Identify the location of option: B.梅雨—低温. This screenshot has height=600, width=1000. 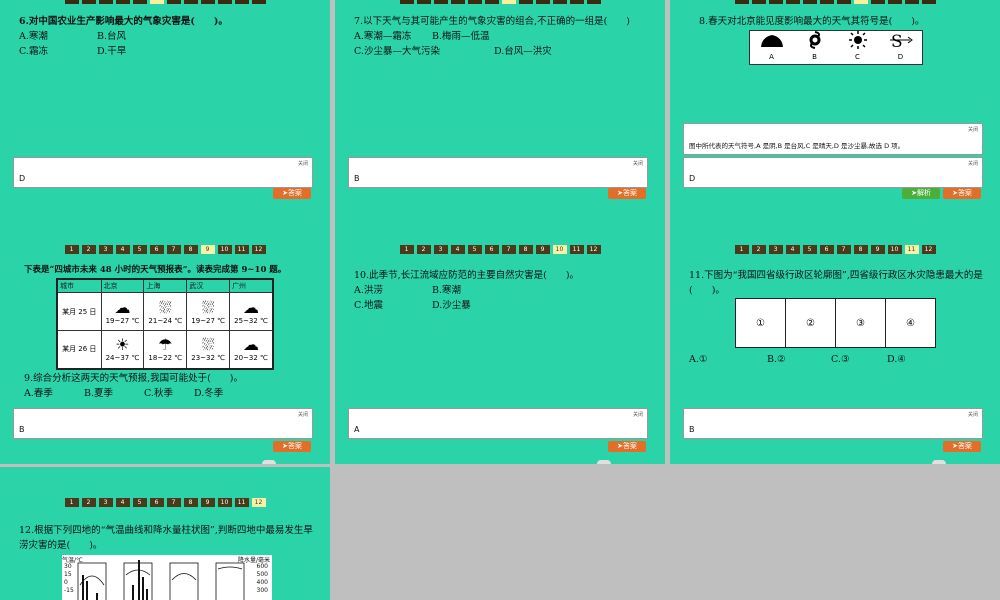
(532, 36).